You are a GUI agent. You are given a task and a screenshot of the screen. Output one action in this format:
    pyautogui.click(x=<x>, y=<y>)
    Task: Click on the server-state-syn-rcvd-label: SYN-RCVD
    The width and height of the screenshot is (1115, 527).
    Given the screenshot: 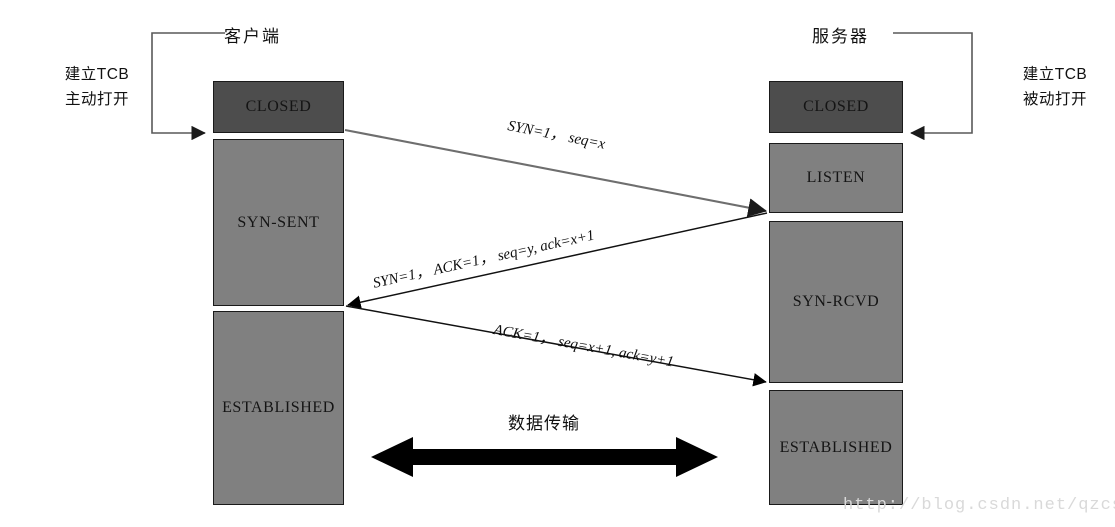 What is the action you would take?
    pyautogui.click(x=836, y=301)
    